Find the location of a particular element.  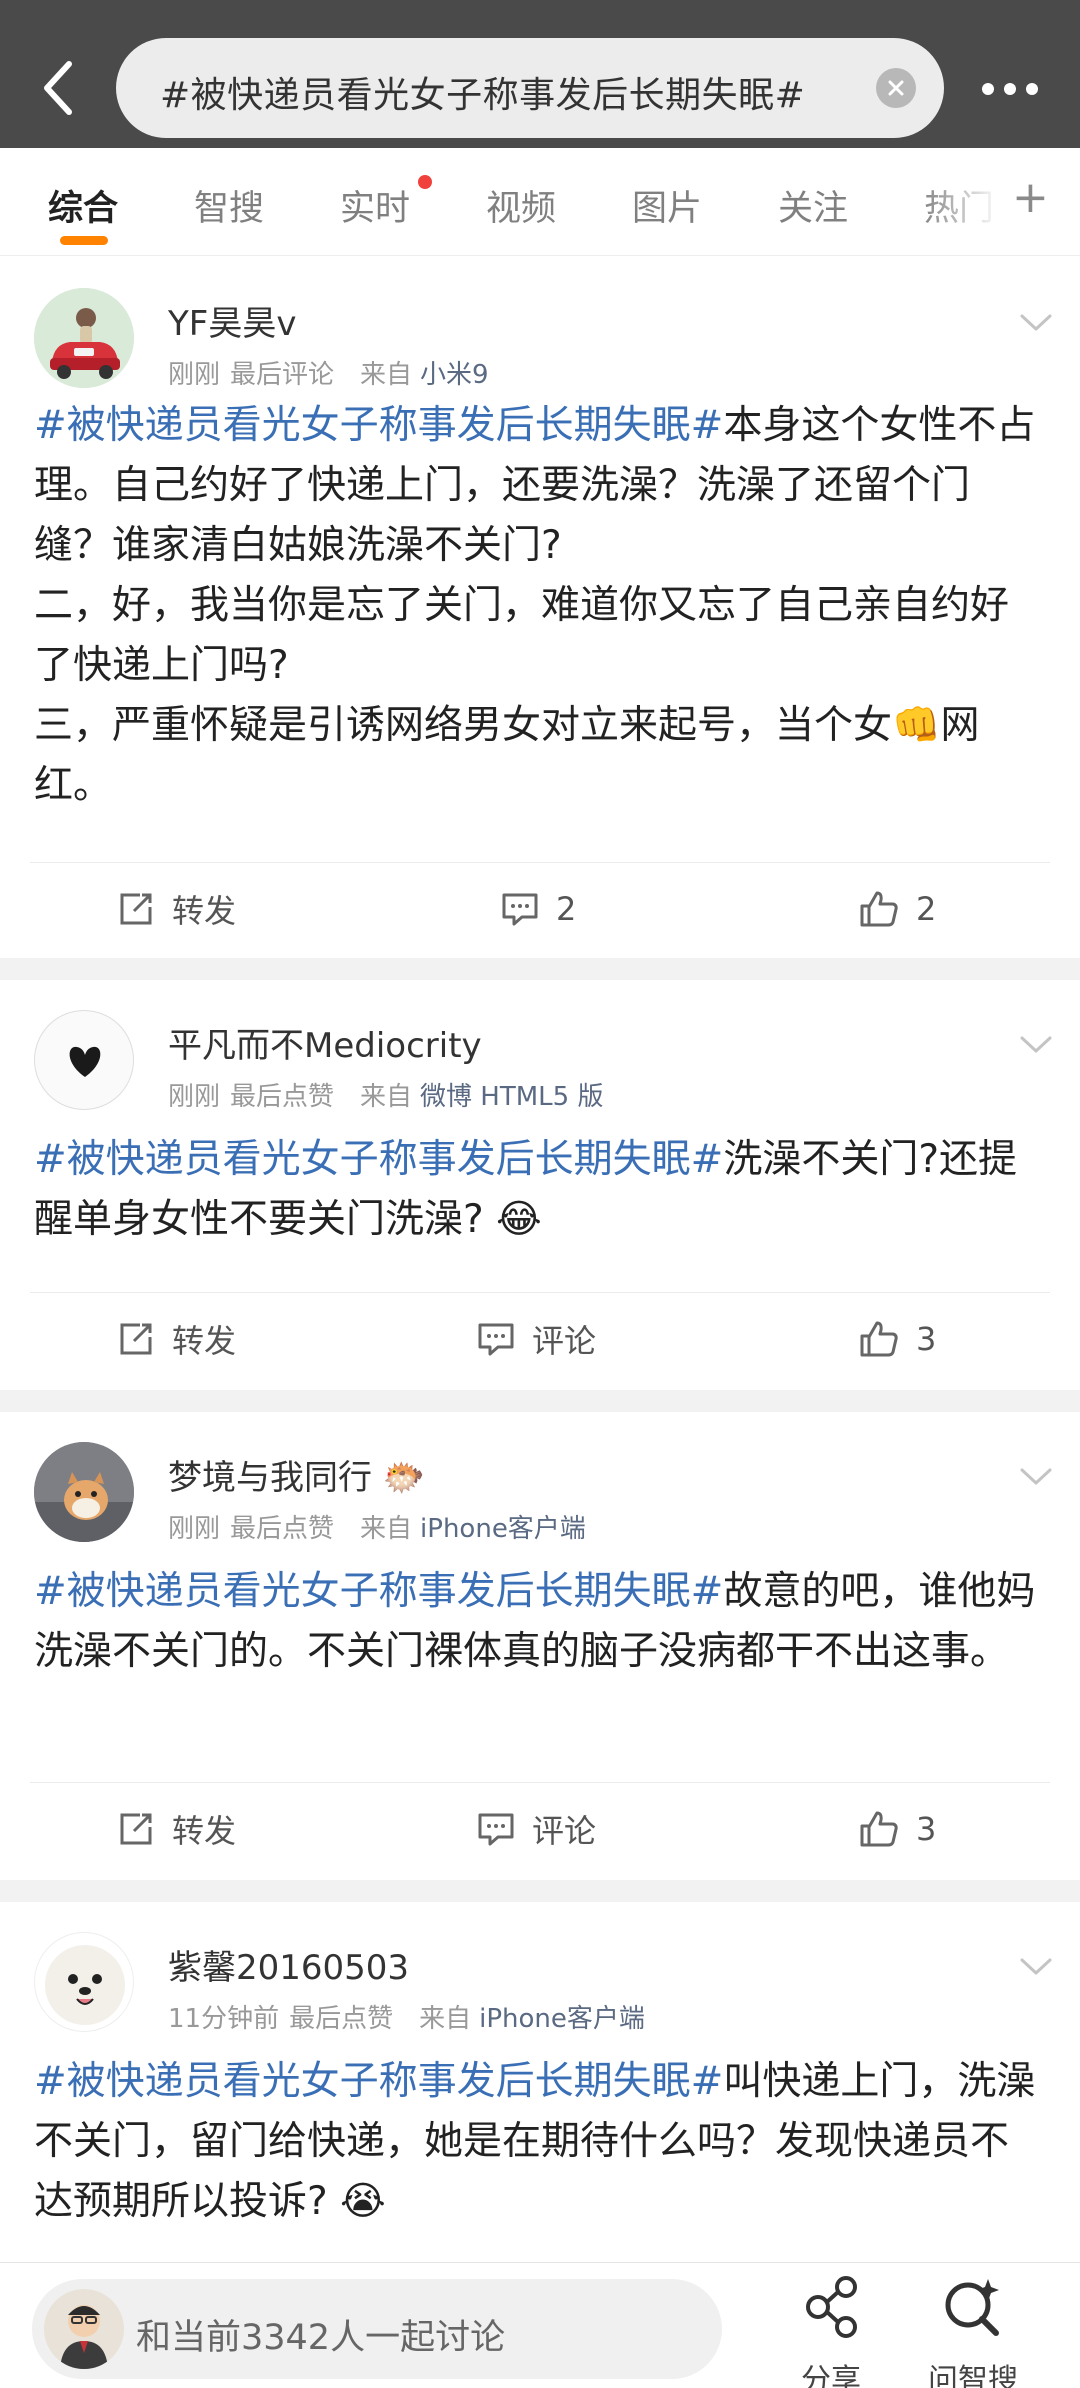

comment-count: 2 is located at coordinates (566, 909).